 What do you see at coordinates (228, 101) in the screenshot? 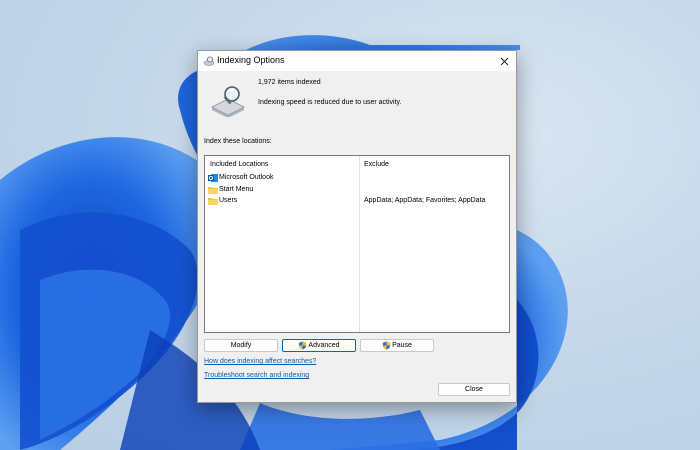
I see `indexing-magnifier-icon` at bounding box center [228, 101].